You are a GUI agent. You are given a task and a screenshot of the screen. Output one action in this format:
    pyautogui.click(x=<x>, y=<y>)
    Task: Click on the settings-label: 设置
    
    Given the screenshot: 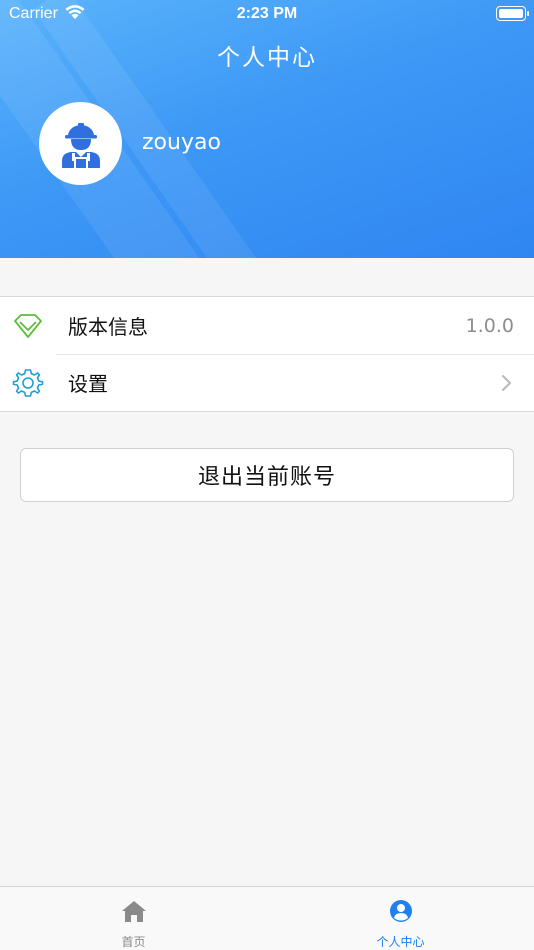 What is the action you would take?
    pyautogui.click(x=88, y=384)
    